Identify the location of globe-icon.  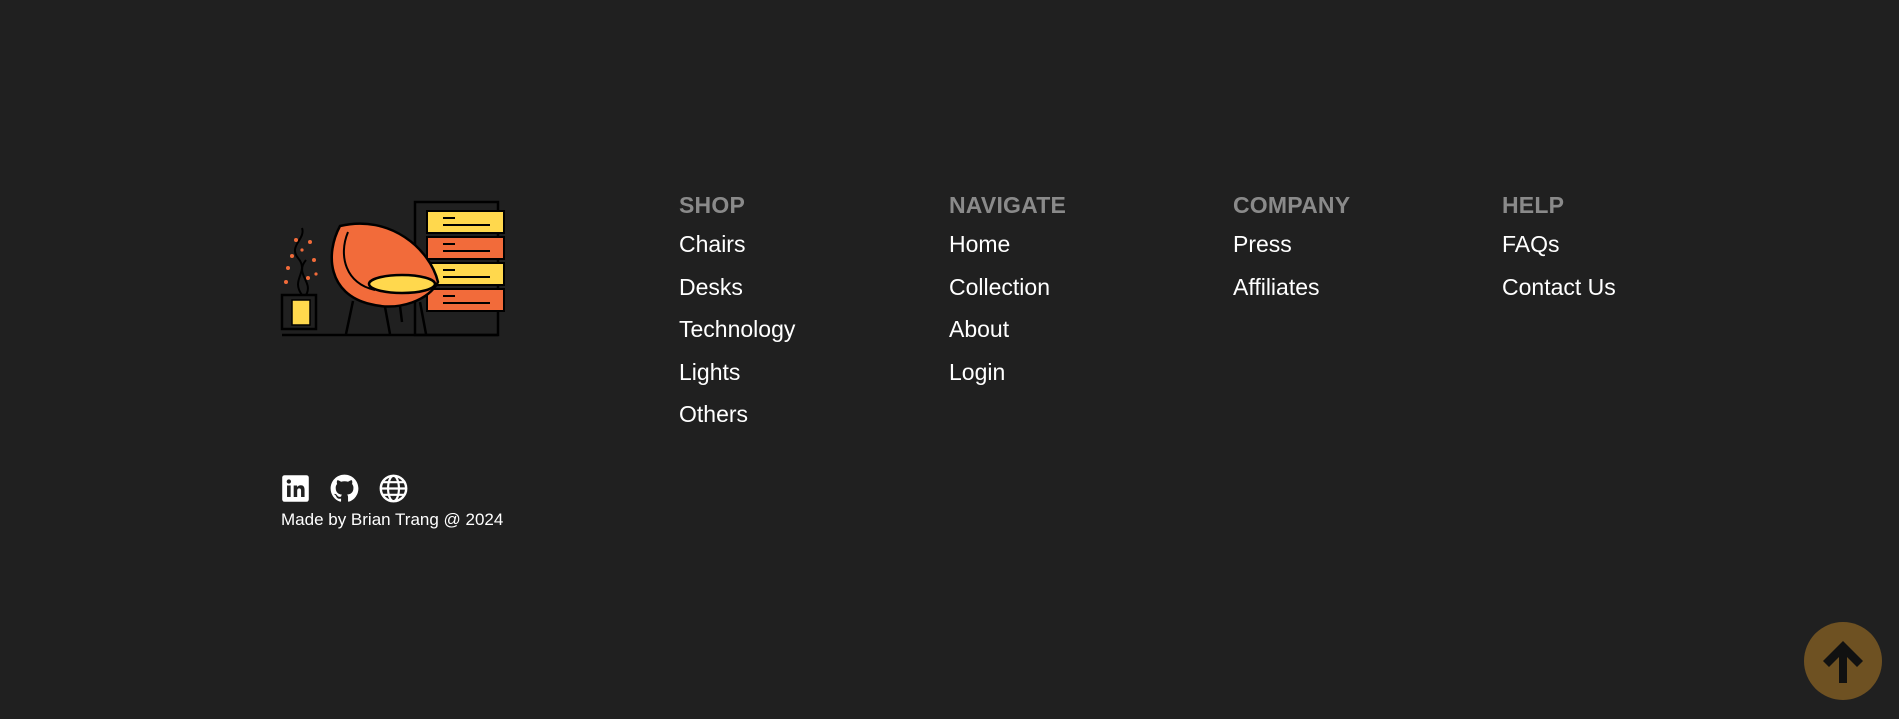
(393, 488).